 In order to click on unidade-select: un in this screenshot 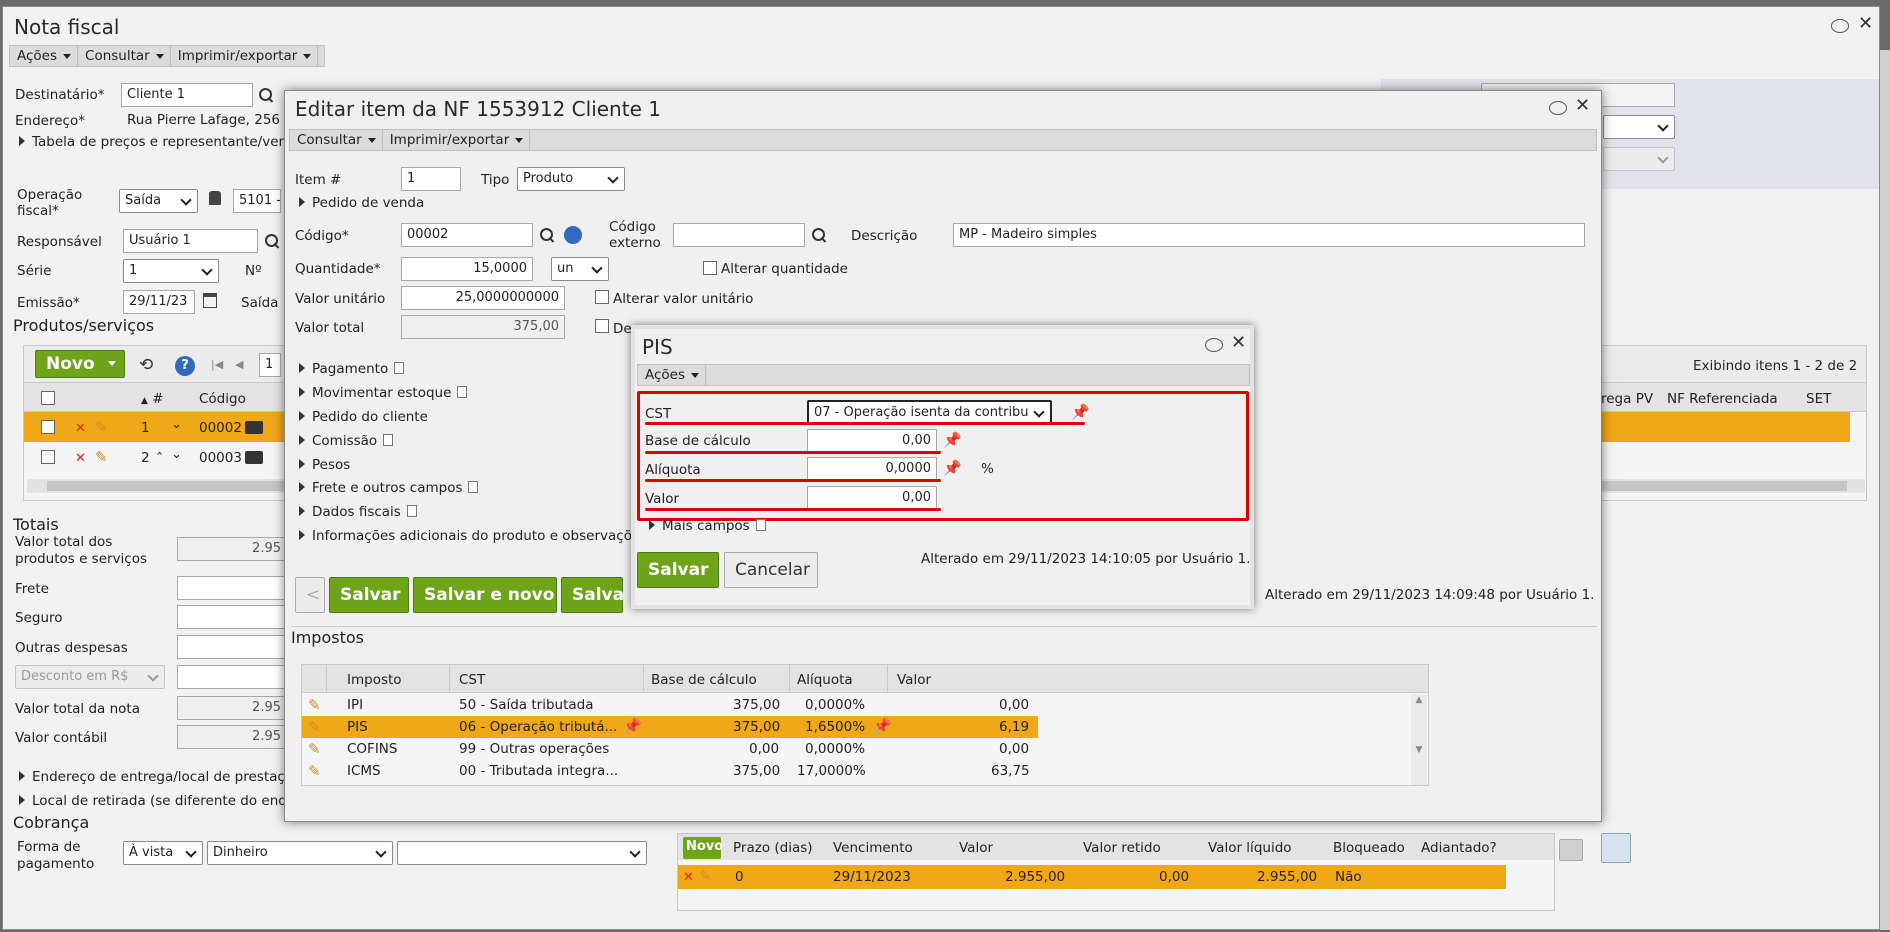, I will do `click(580, 269)`.